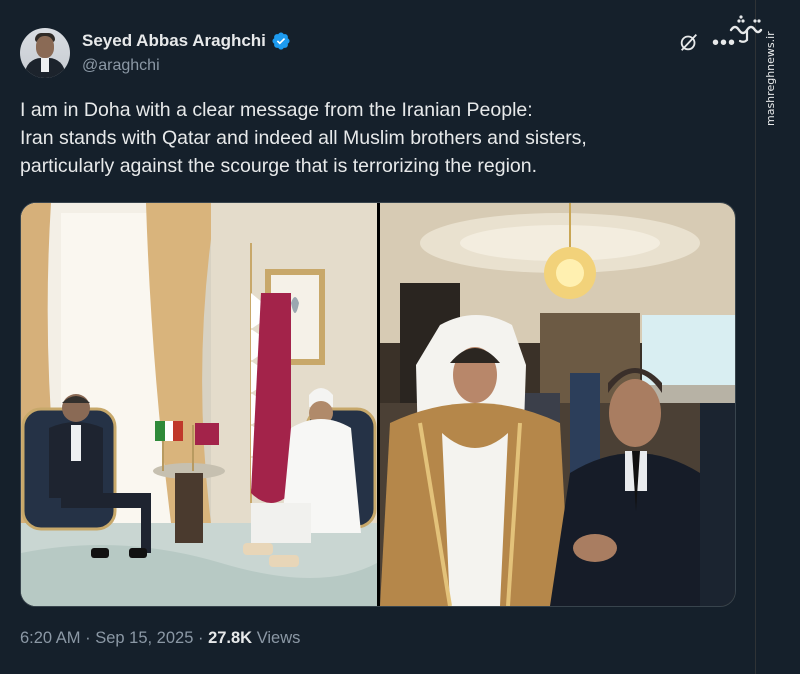 This screenshot has height=674, width=800. What do you see at coordinates (121, 66) in the screenshot?
I see `author-handle: @araghchi` at bounding box center [121, 66].